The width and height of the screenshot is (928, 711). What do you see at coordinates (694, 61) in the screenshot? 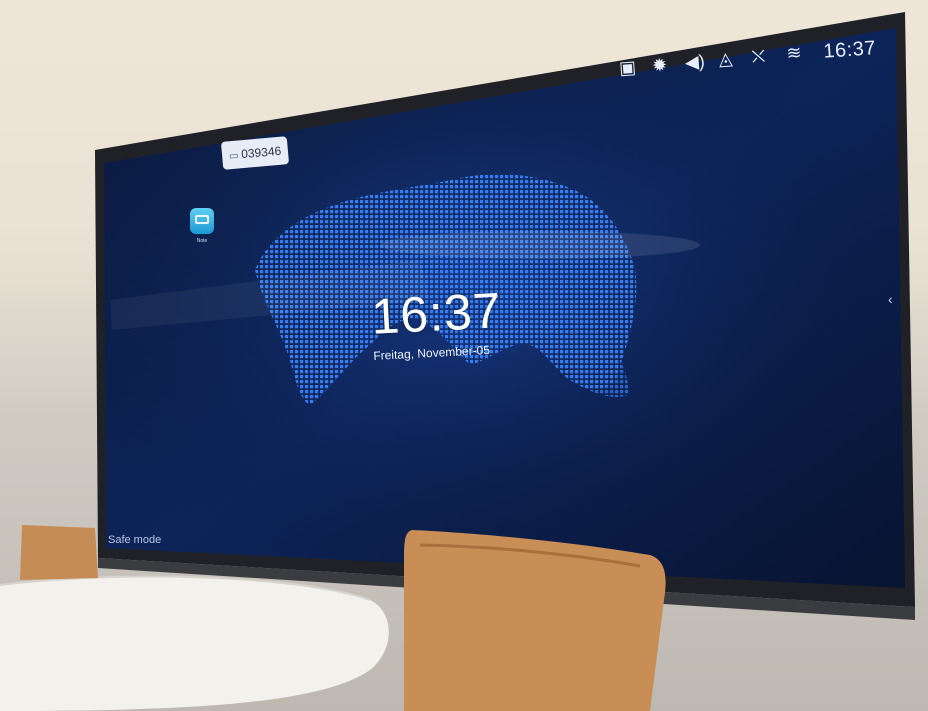
I see `volume-icon: ◀)` at bounding box center [694, 61].